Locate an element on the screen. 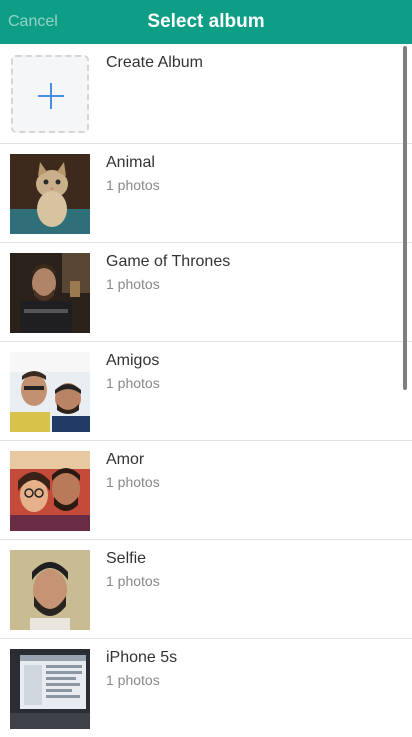 The width and height of the screenshot is (412, 737). album-name: Animal is located at coordinates (130, 162).